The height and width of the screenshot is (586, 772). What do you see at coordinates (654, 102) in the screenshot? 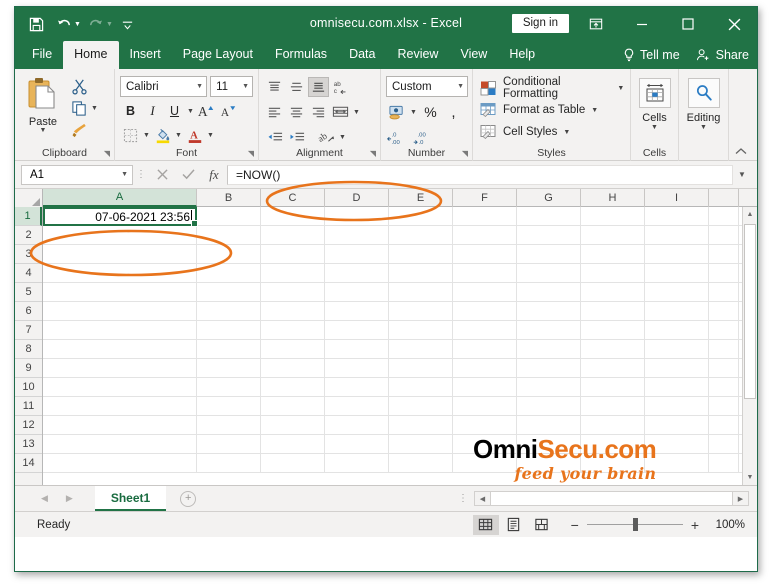
I see `cells-button: Cells ▼` at bounding box center [654, 102].